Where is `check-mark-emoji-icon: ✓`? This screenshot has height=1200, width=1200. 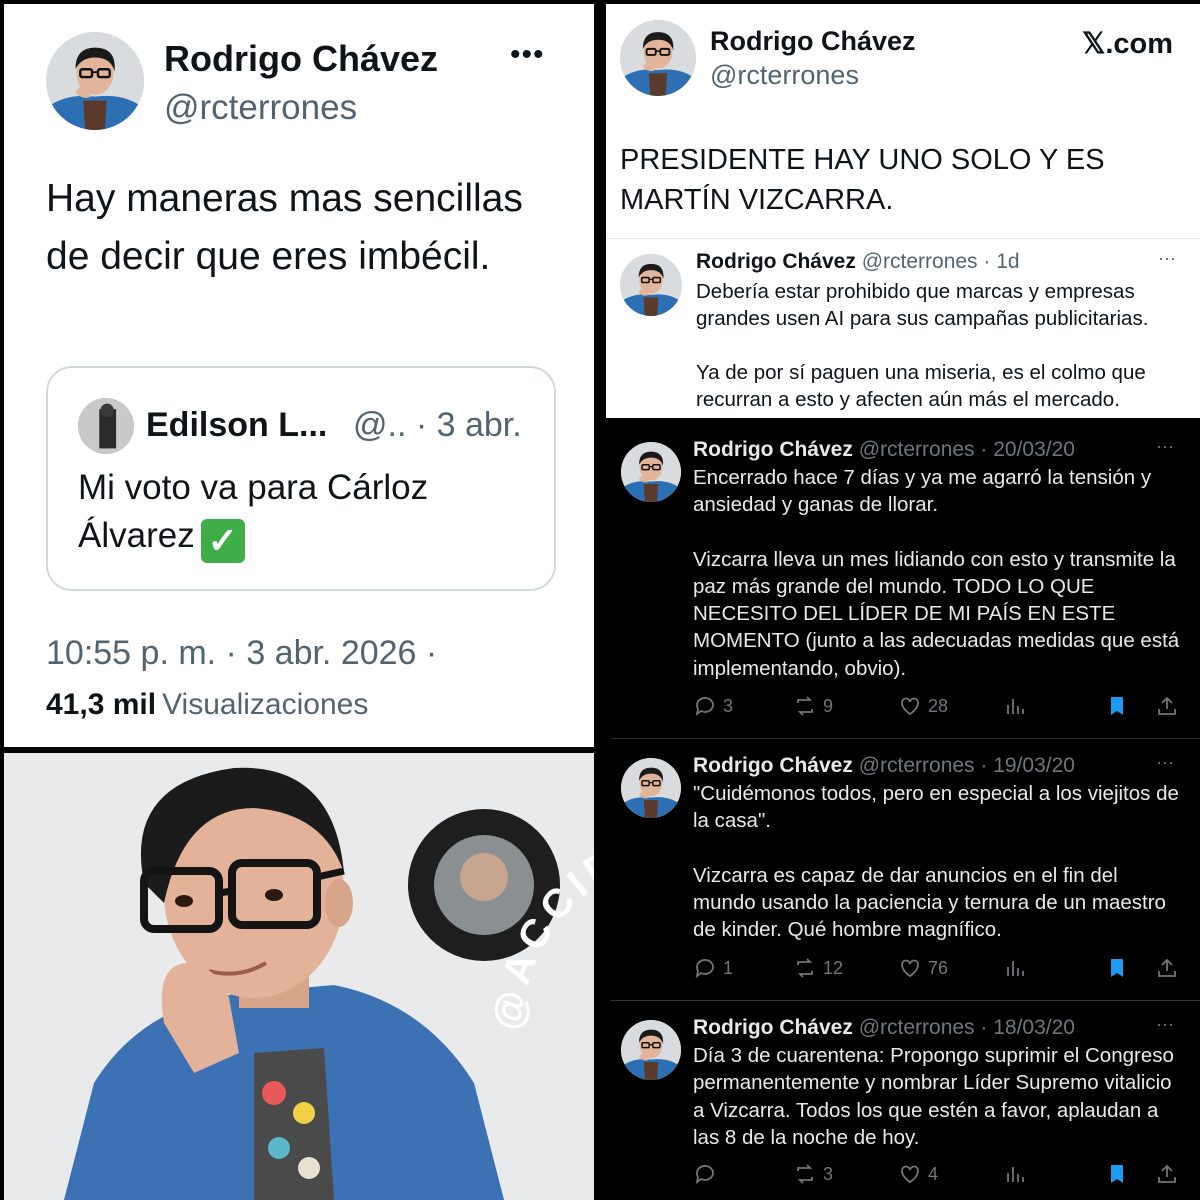 check-mark-emoji-icon: ✓ is located at coordinates (222, 541).